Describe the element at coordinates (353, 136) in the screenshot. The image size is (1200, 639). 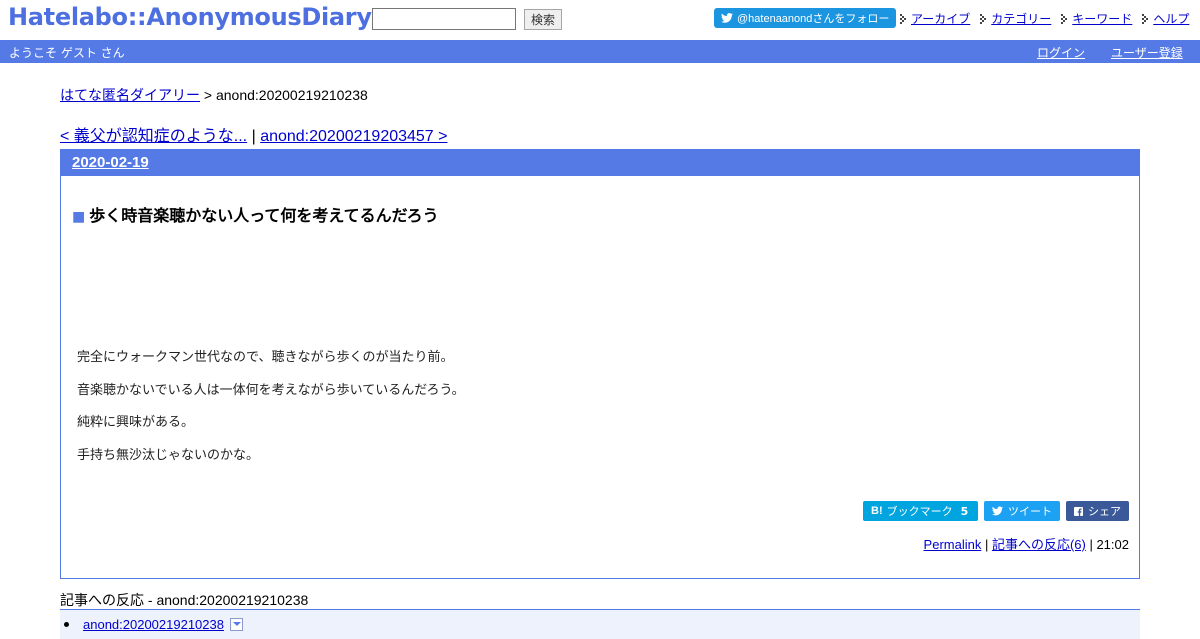
I see `next-entry-link: anond:20200219203457 >` at that location.